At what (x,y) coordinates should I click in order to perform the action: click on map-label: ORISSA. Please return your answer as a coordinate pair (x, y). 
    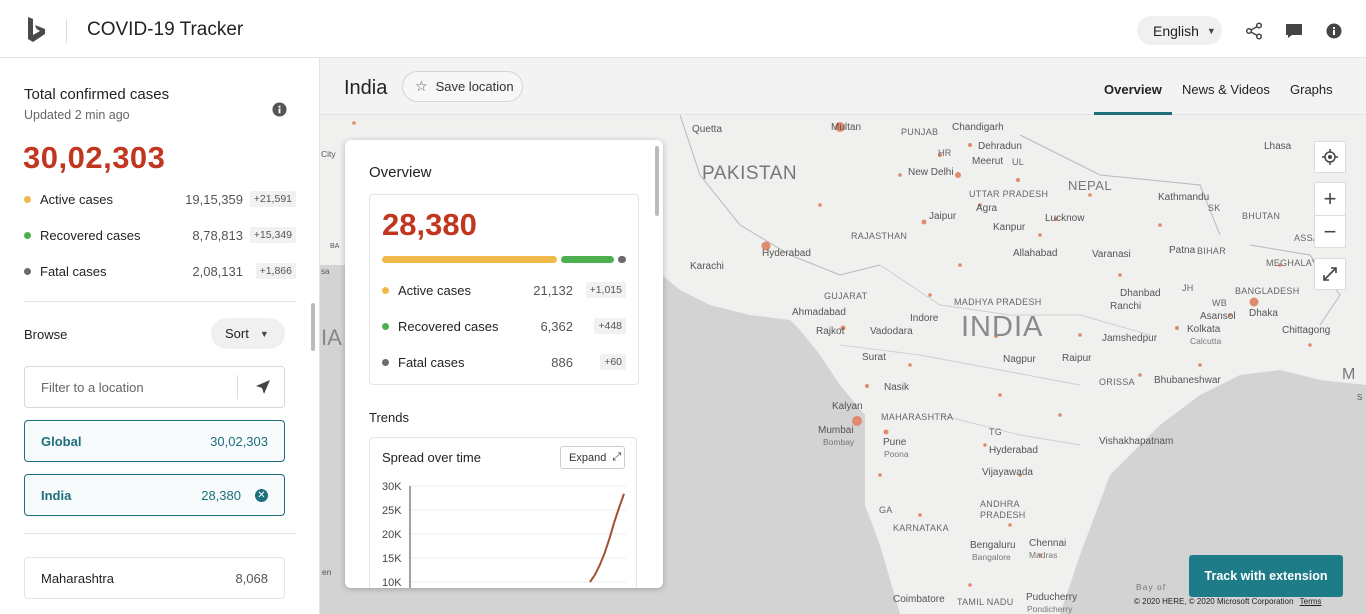
    Looking at the image, I should click on (1117, 382).